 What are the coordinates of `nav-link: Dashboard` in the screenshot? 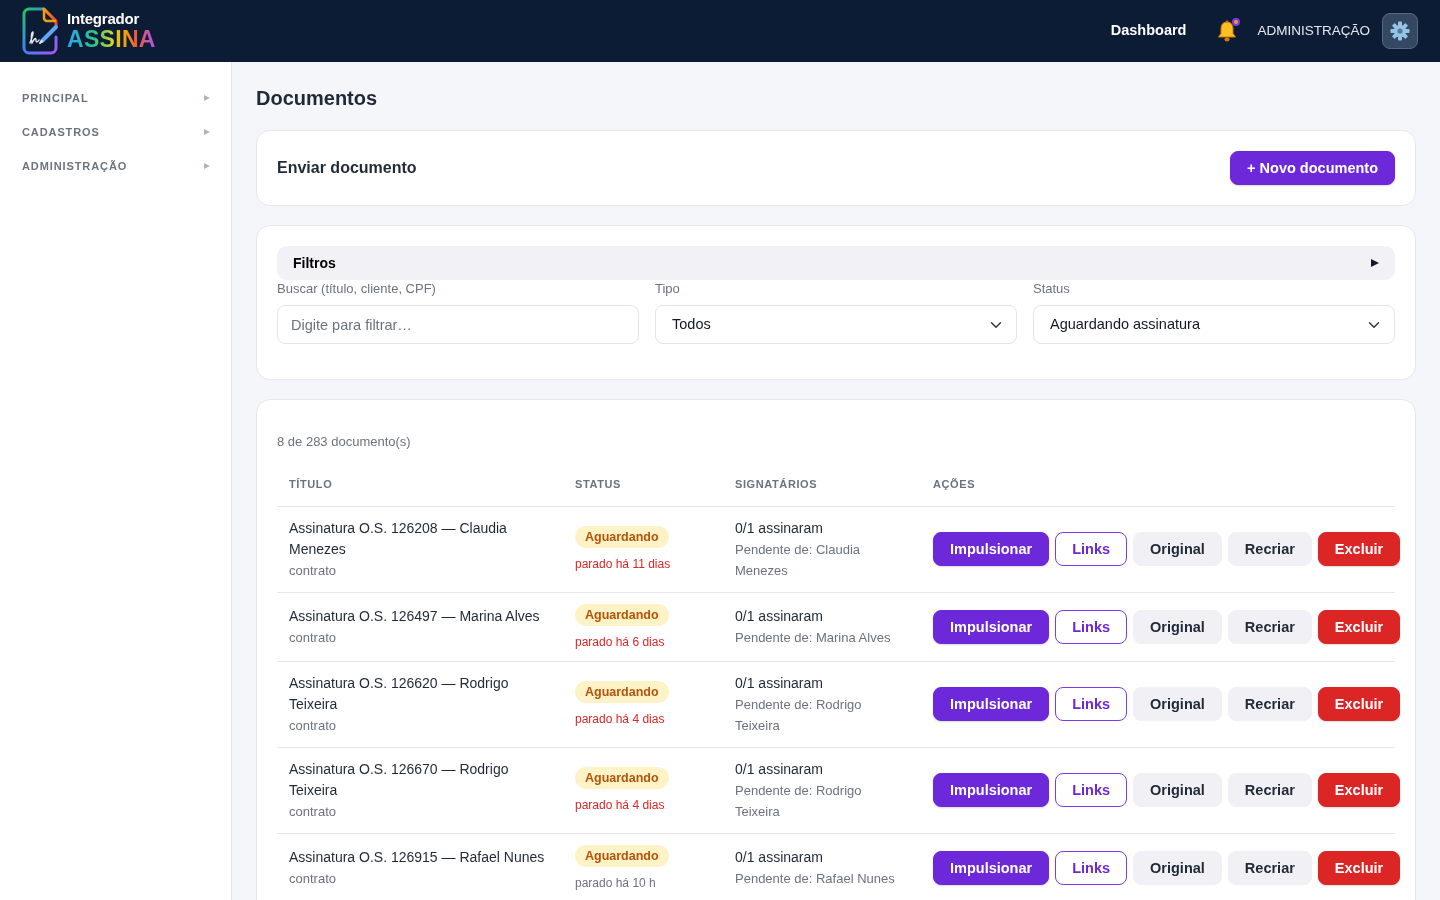 It's located at (1148, 31).